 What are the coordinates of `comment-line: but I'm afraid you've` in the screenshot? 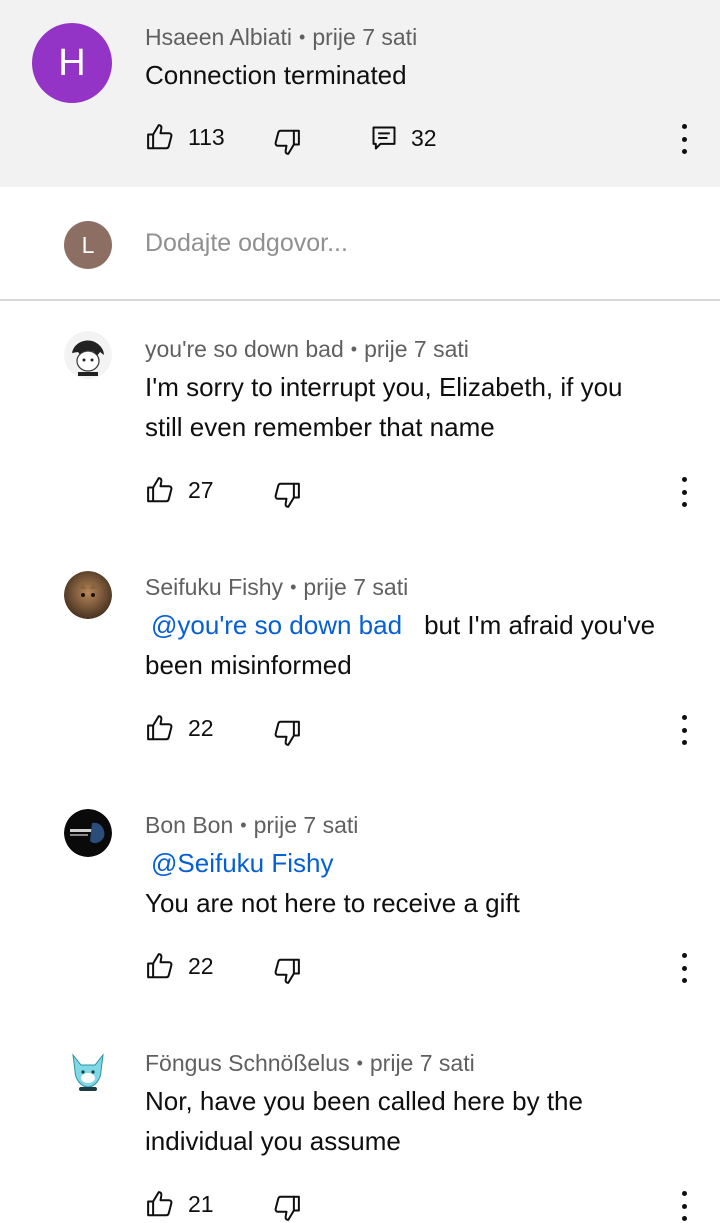 It's located at (540, 625).